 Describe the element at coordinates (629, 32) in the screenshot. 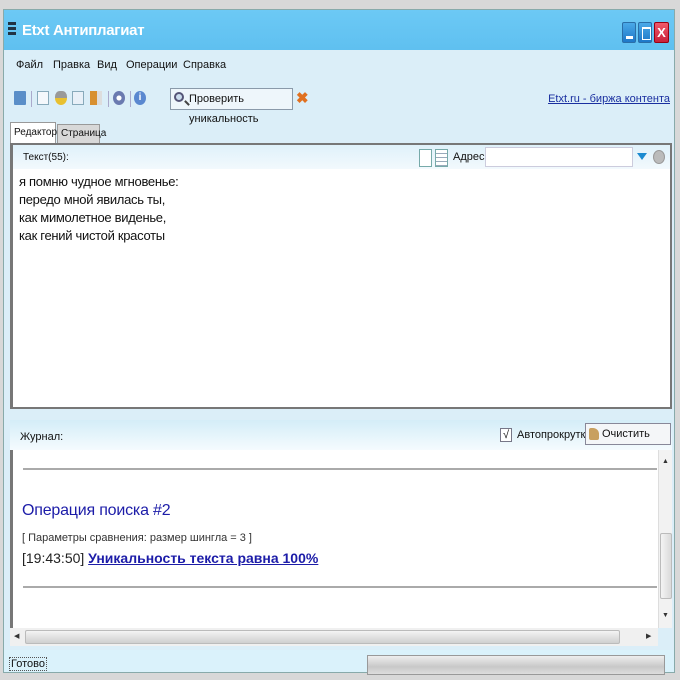

I see `minimize-button` at that location.